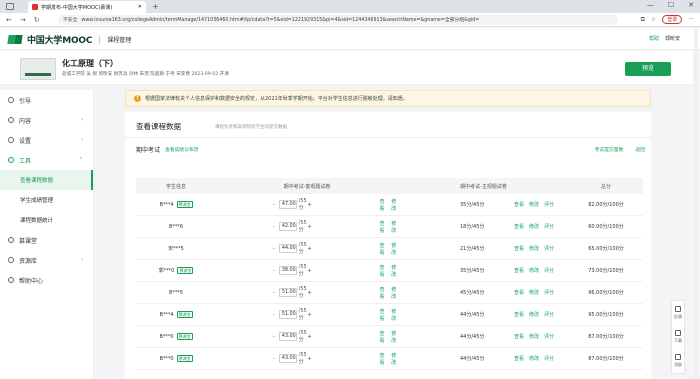  What do you see at coordinates (287, 270) in the screenshot?
I see `objective-score-input: 38.00` at bounding box center [287, 270].